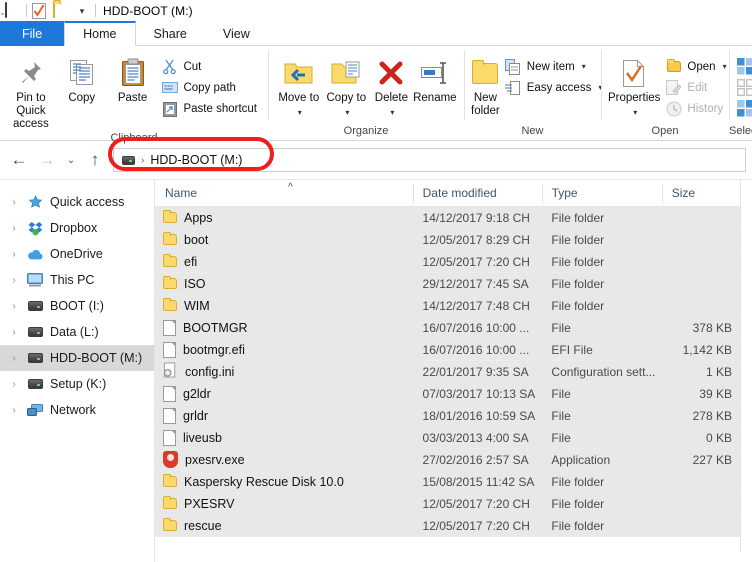  I want to click on table-row: grldr 18/01/2016 10:59 SA File 278 KB, so click(447, 416).